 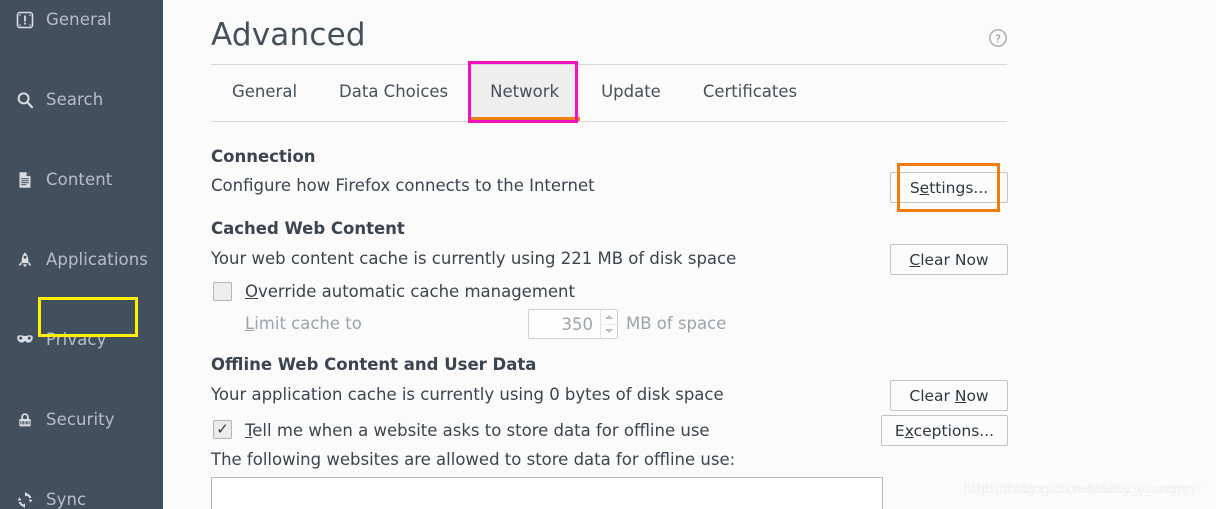 I want to click on tab-data-choices: Data Choices, so click(x=393, y=93).